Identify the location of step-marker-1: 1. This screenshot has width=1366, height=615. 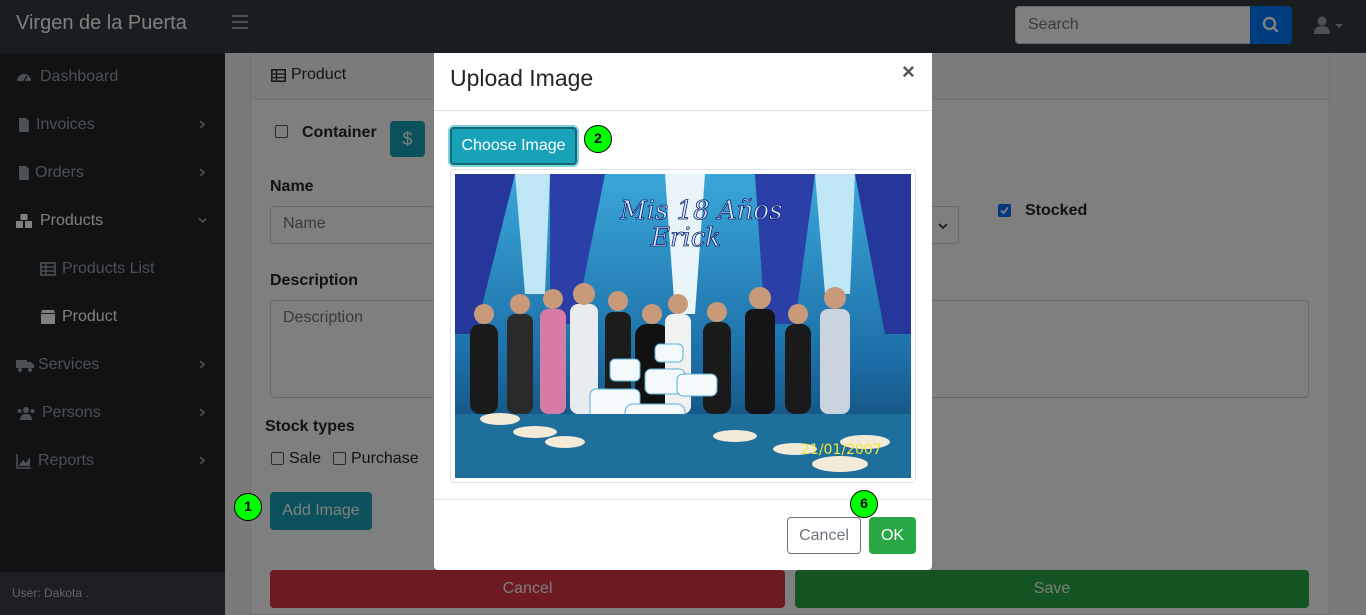
(248, 507).